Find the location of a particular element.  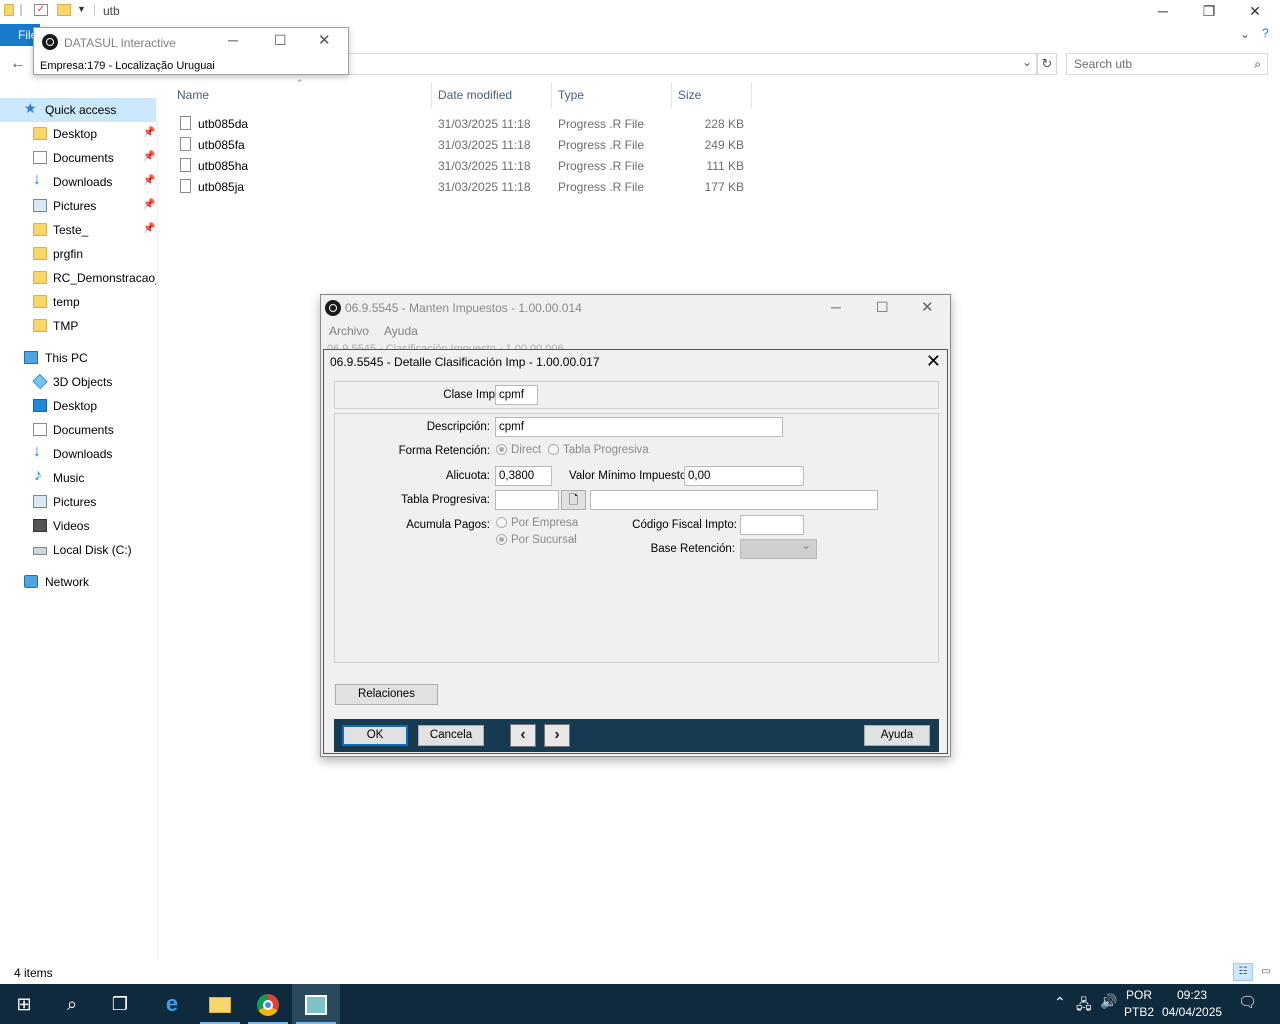

nav-pc-documents: Documents is located at coordinates (78, 430).